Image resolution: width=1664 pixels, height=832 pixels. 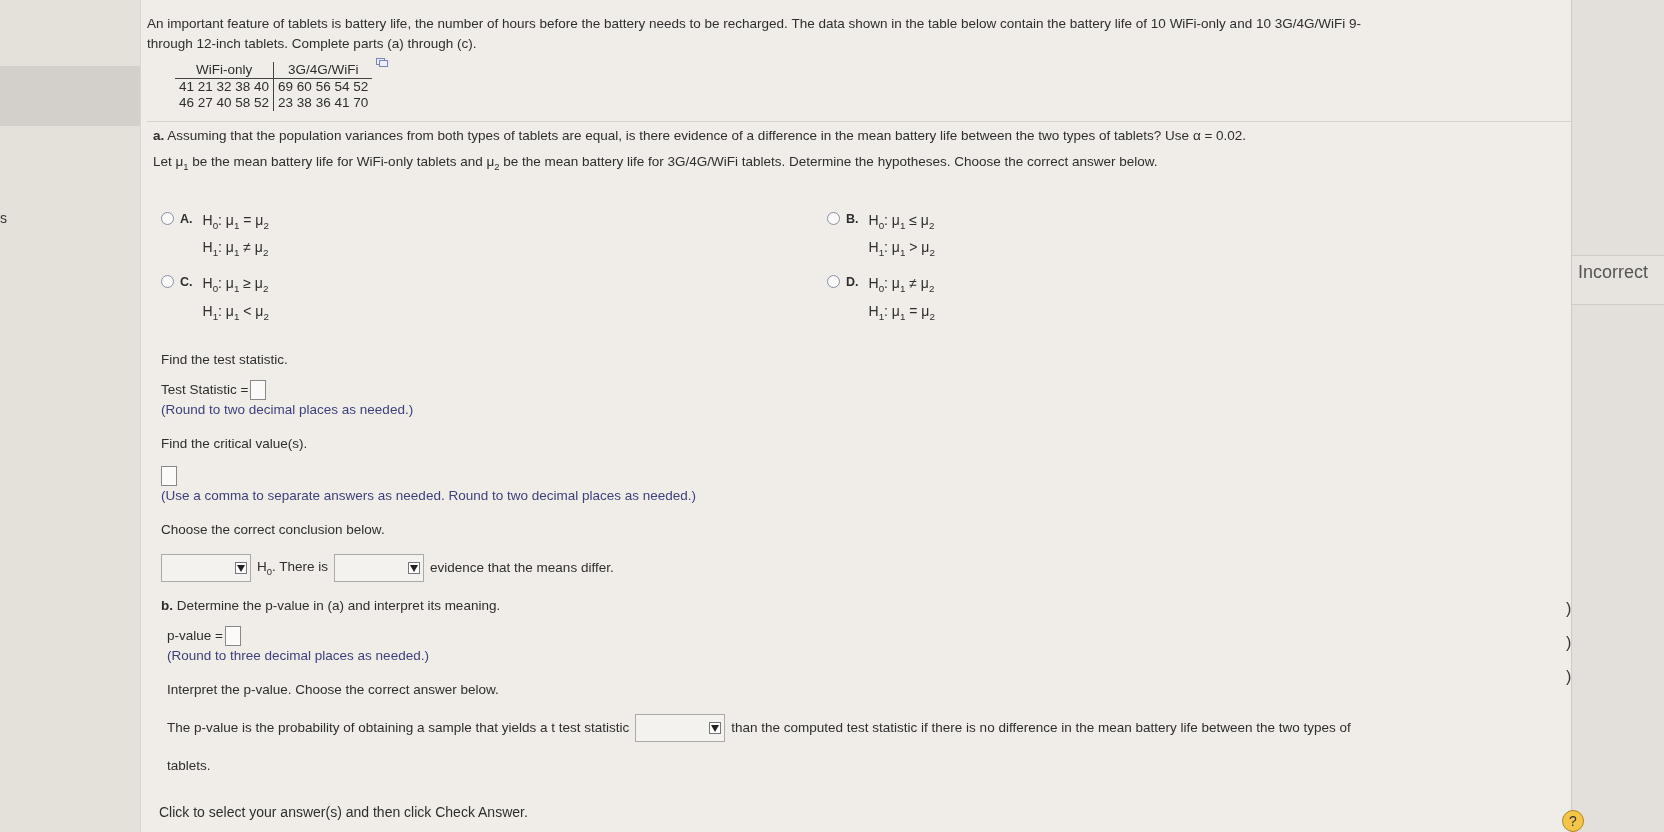 What do you see at coordinates (3, 218) in the screenshot?
I see `sidebar-text: s` at bounding box center [3, 218].